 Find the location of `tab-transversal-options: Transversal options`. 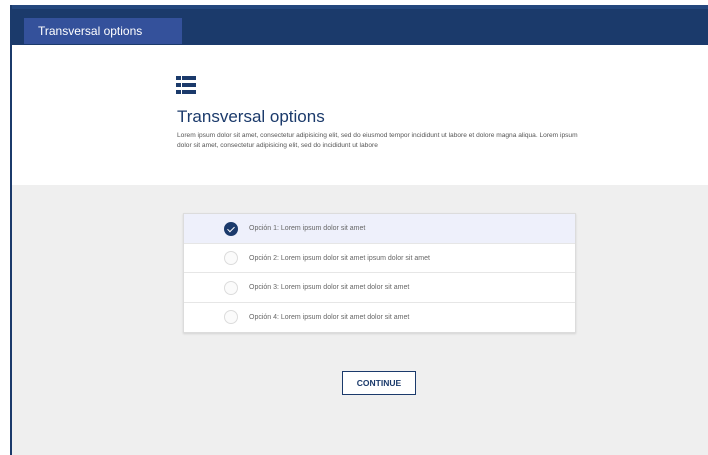

tab-transversal-options: Transversal options is located at coordinates (103, 31).